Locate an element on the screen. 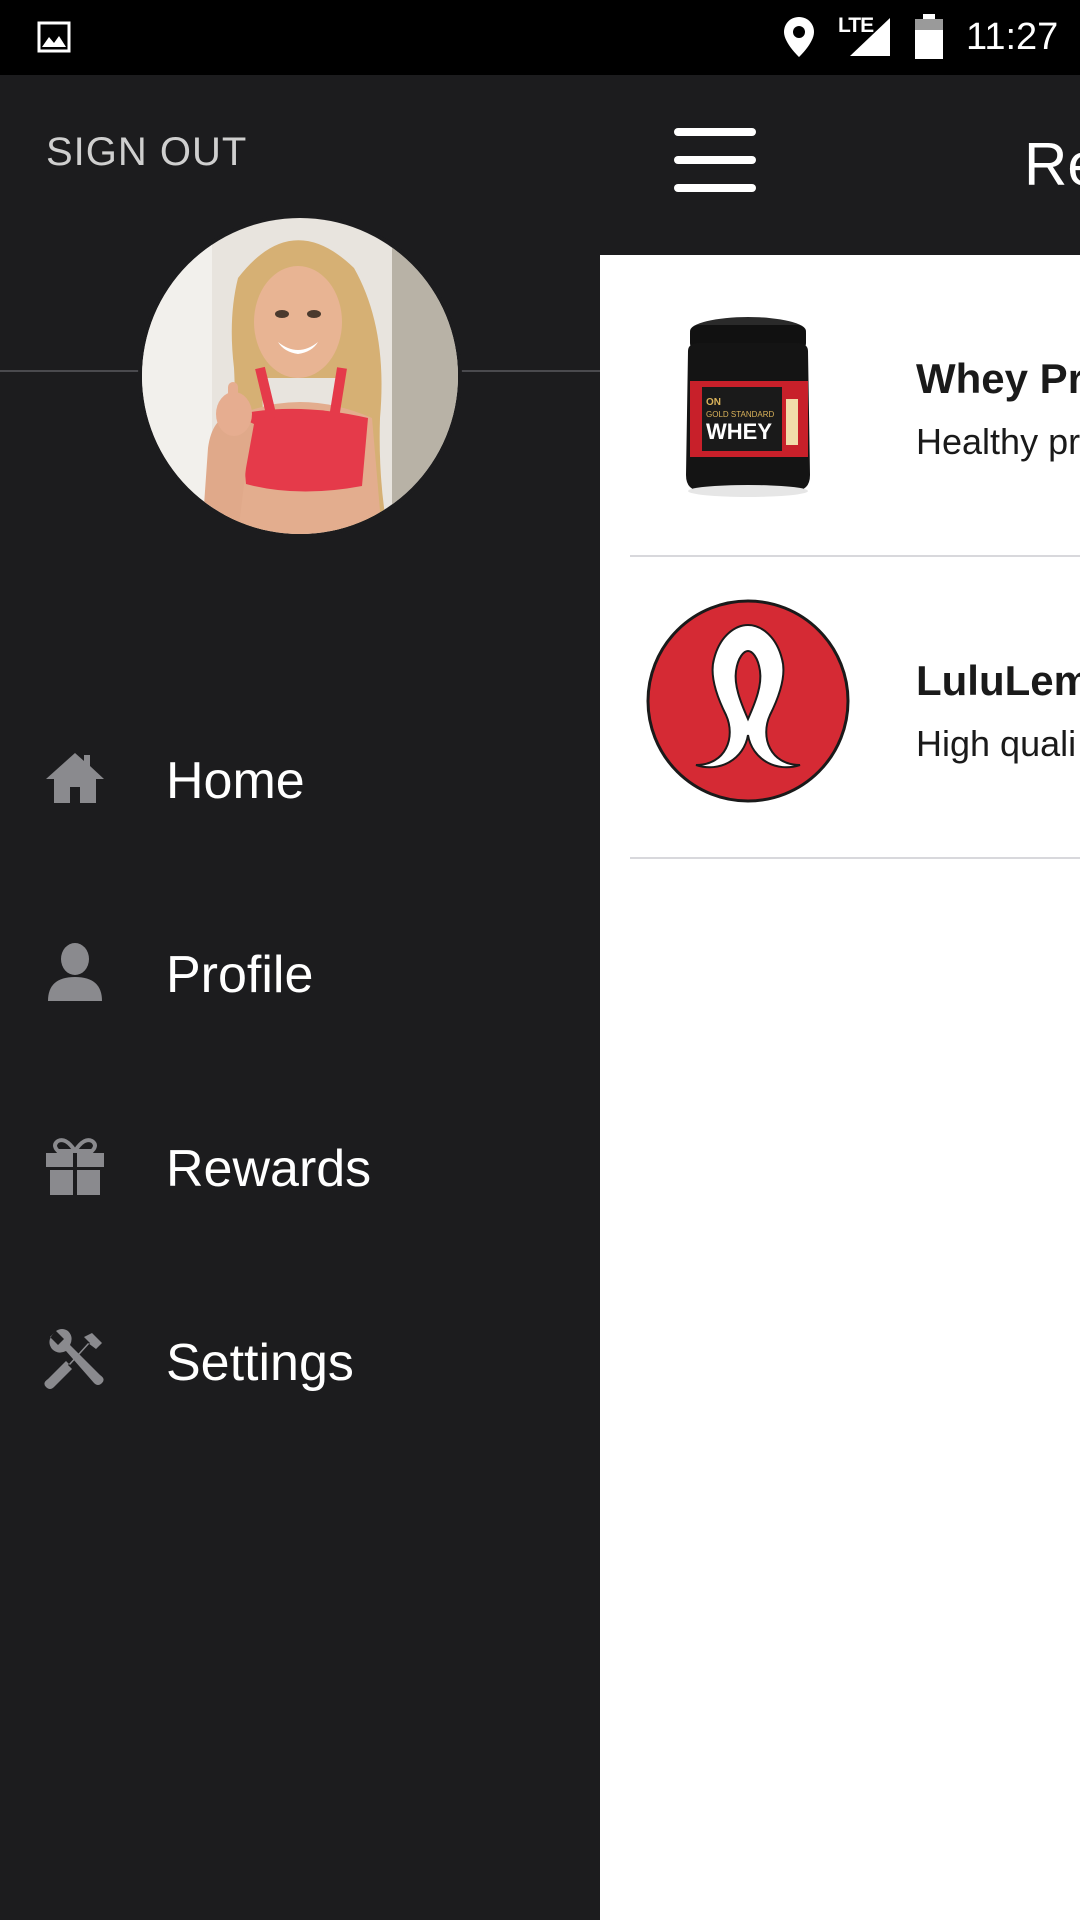 The image size is (1080, 1920). reward-description: High quali is located at coordinates (996, 743).